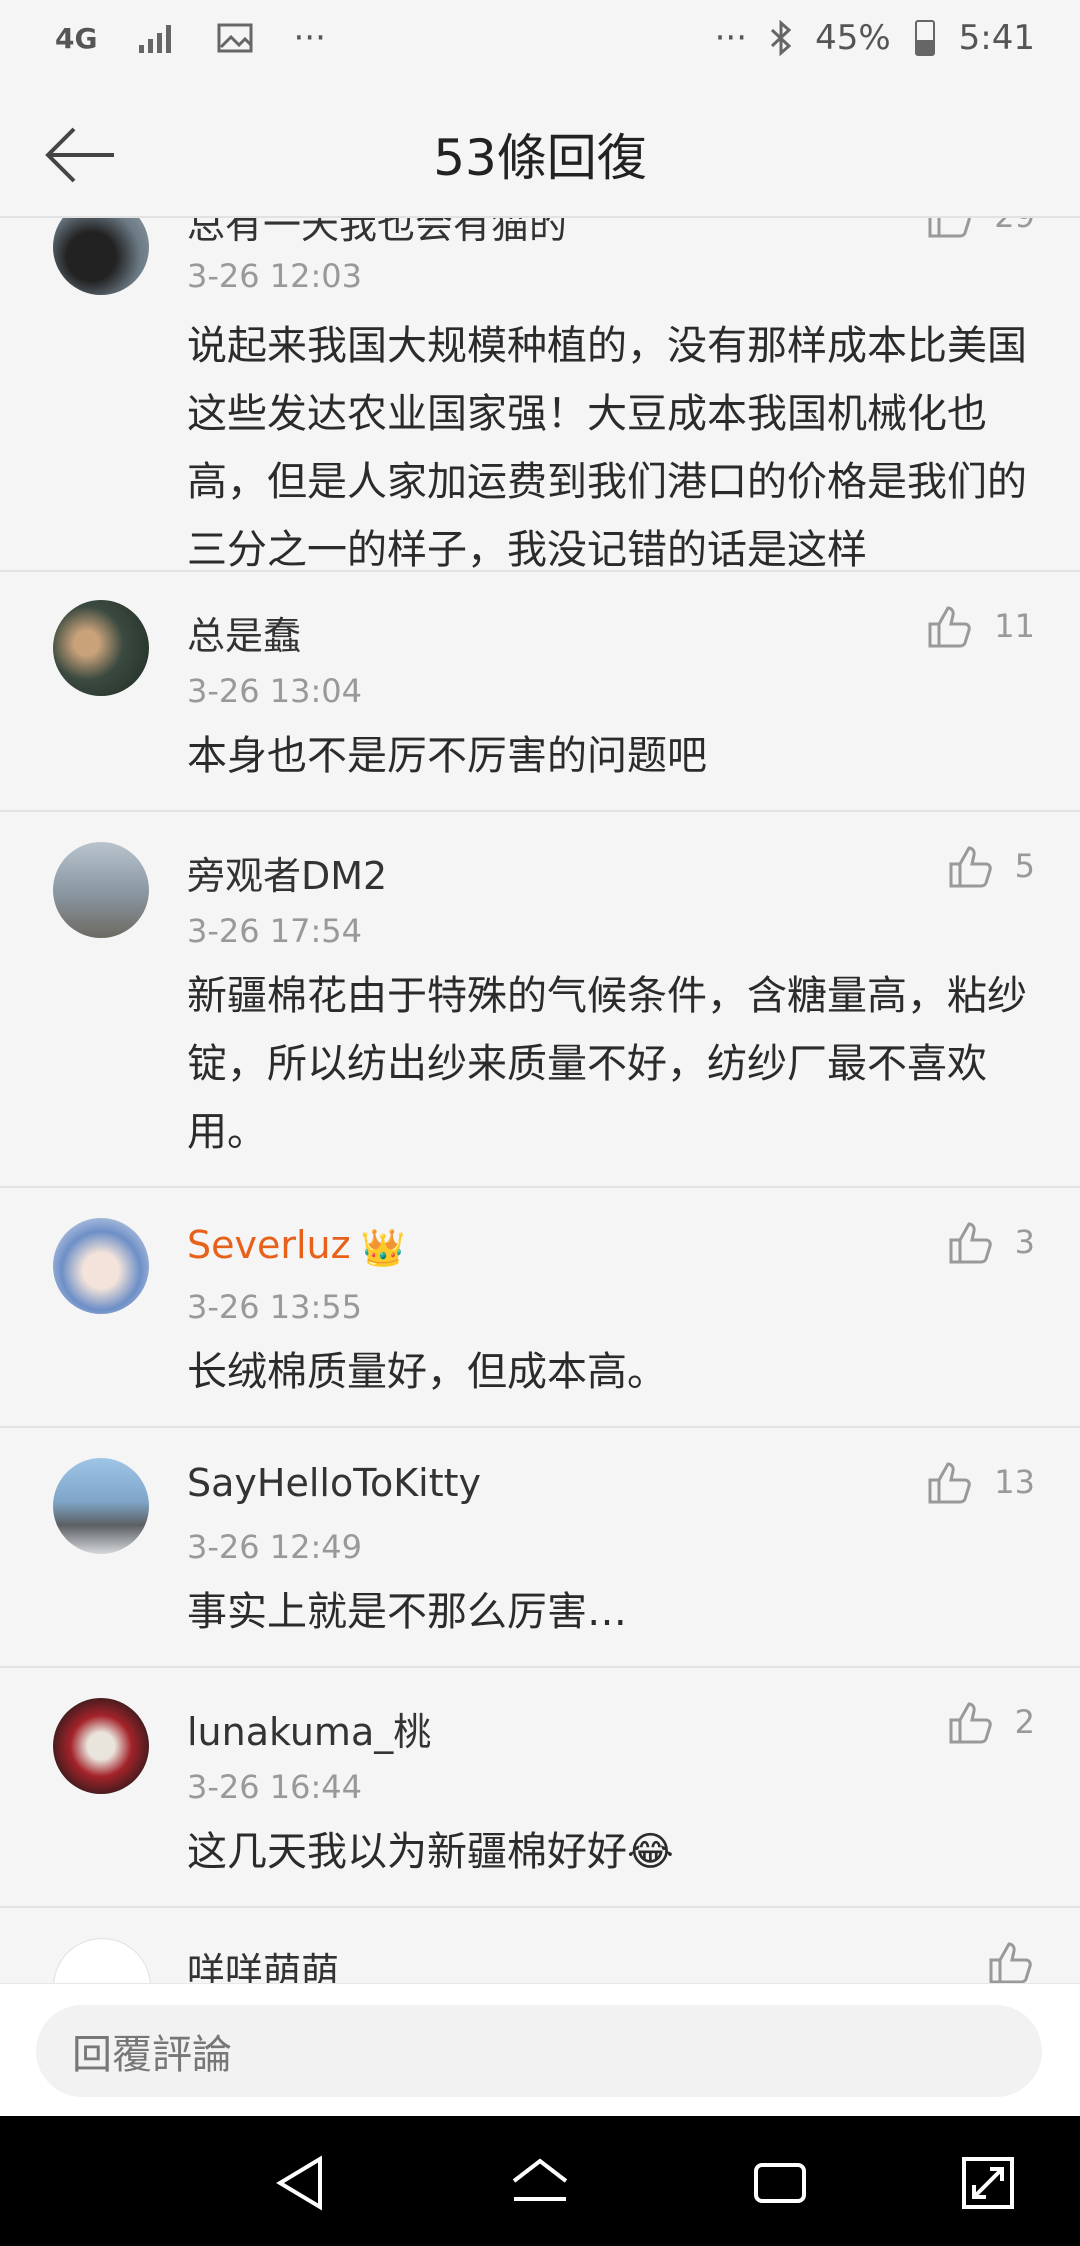 Image resolution: width=1080 pixels, height=2246 pixels. What do you see at coordinates (263, 1962) in the screenshot?
I see `user-name: 咩咩萌萌` at bounding box center [263, 1962].